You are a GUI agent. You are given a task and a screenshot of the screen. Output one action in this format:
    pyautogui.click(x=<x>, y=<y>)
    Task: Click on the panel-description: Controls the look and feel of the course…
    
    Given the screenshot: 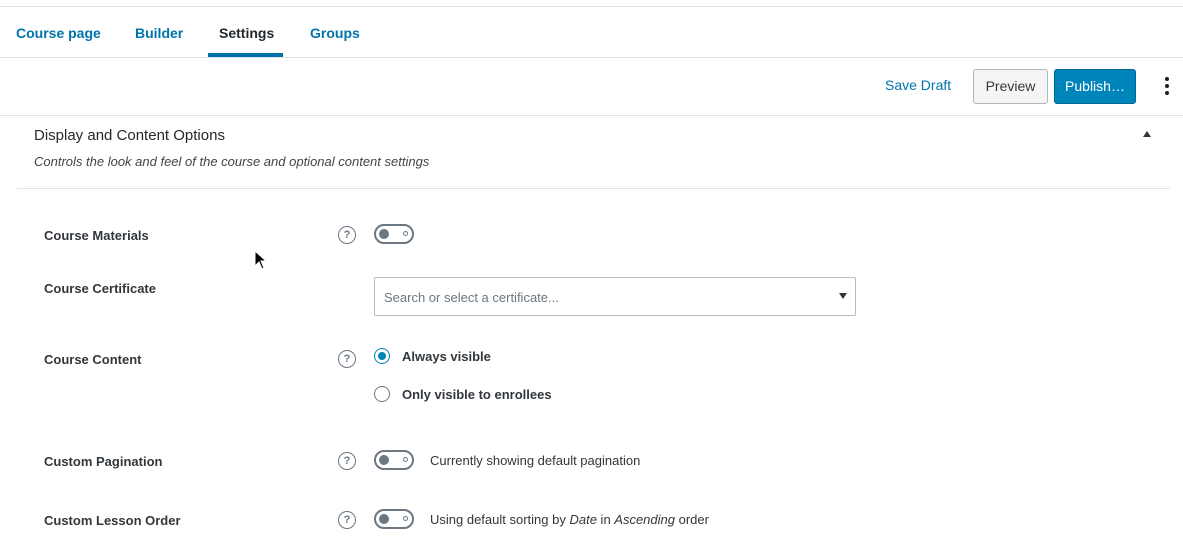 What is the action you would take?
    pyautogui.click(x=232, y=161)
    